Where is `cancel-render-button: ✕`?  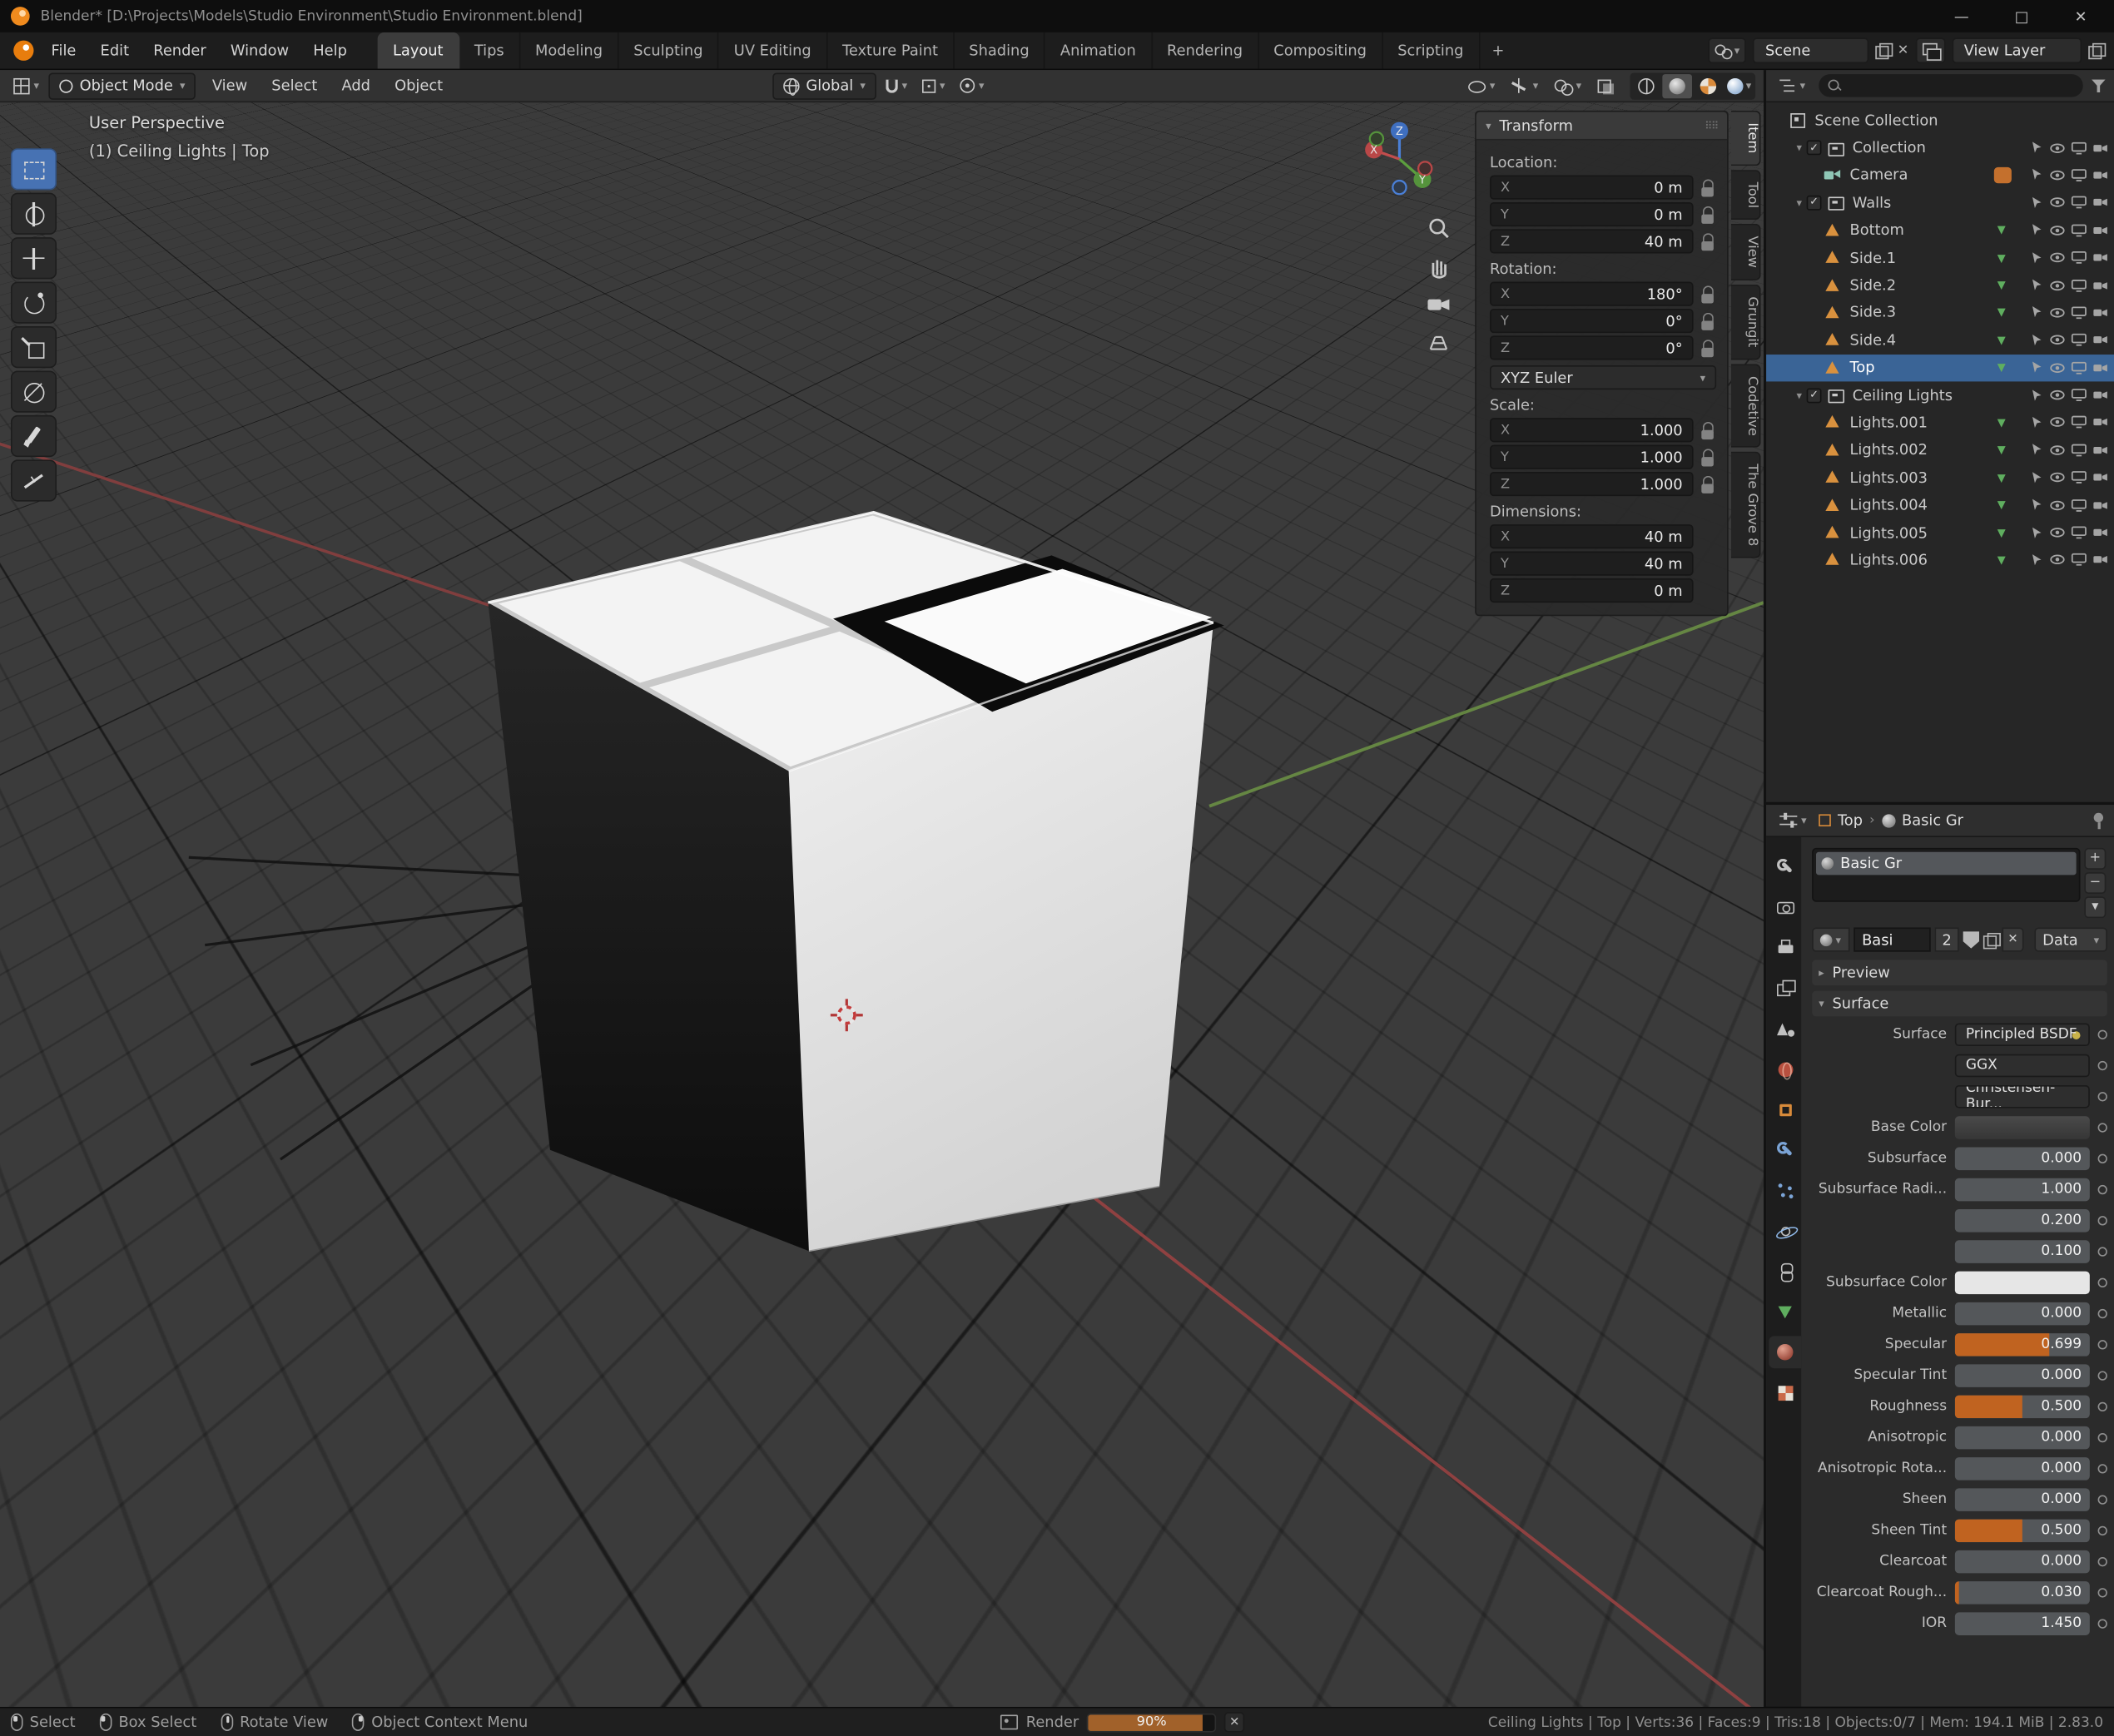 cancel-render-button: ✕ is located at coordinates (1234, 1723).